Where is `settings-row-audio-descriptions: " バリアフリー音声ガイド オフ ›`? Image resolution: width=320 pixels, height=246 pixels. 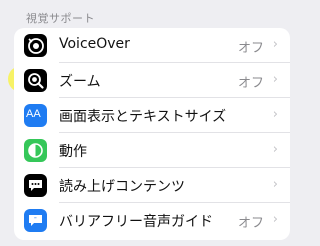 settings-row-audio-descriptions: " バリアフリー音声ガイド オフ › is located at coordinates (152, 220).